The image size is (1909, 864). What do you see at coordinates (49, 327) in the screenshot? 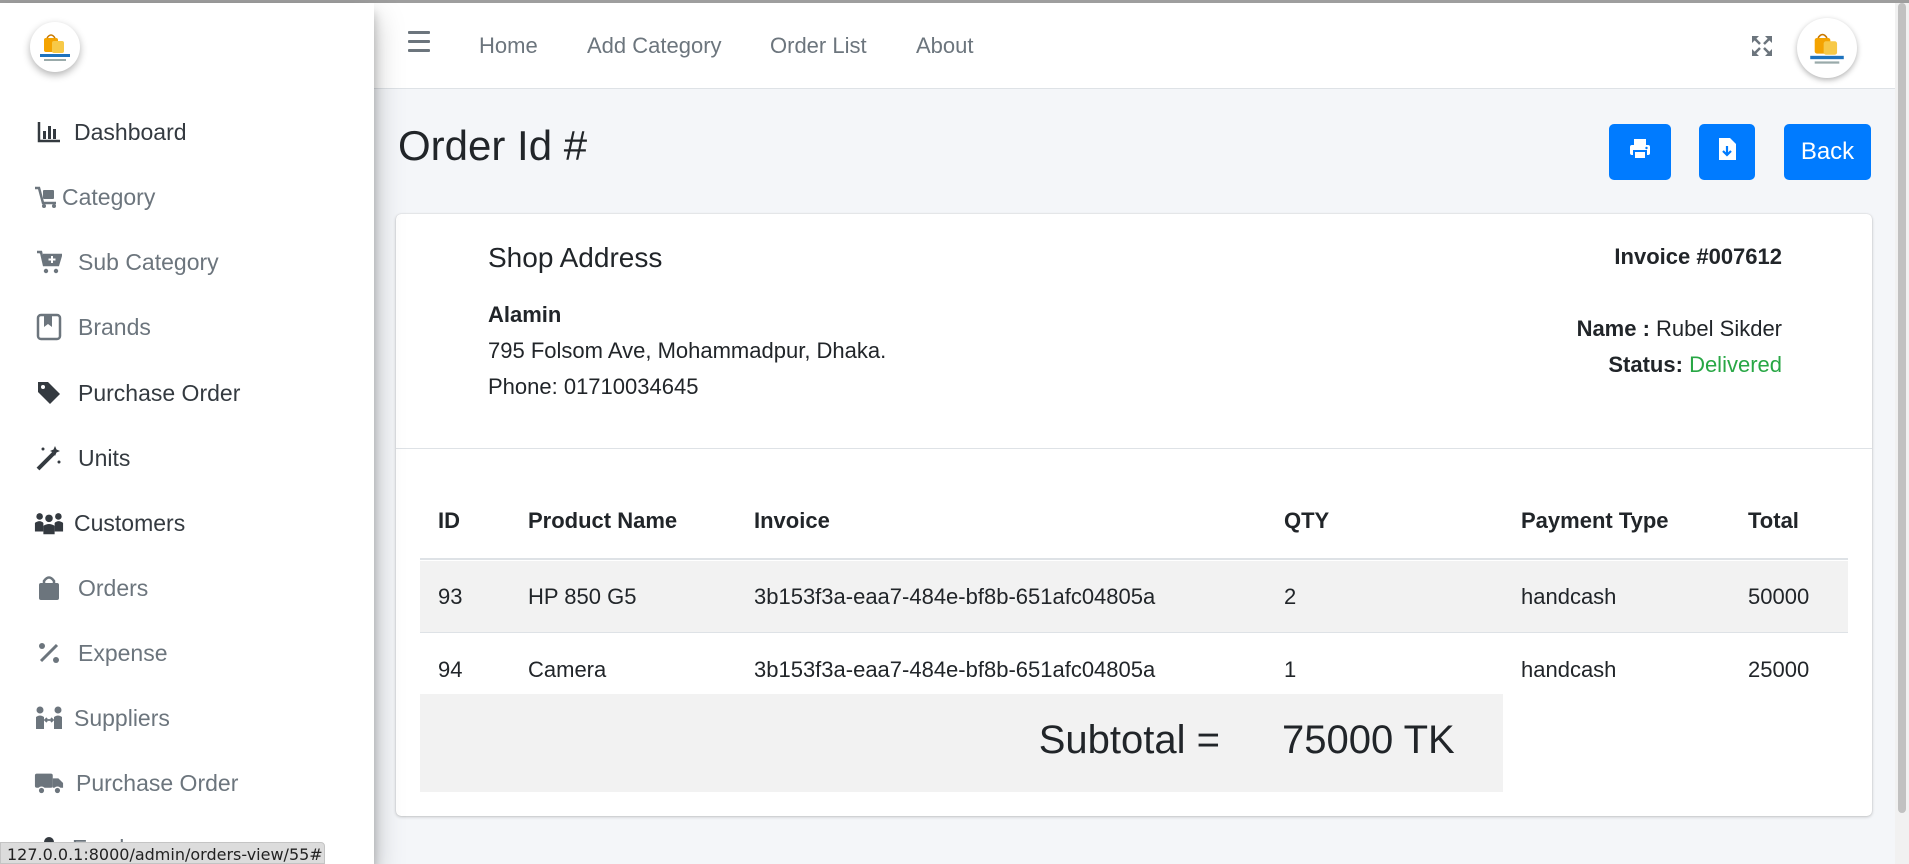
I see `book-bookmark-icon` at bounding box center [49, 327].